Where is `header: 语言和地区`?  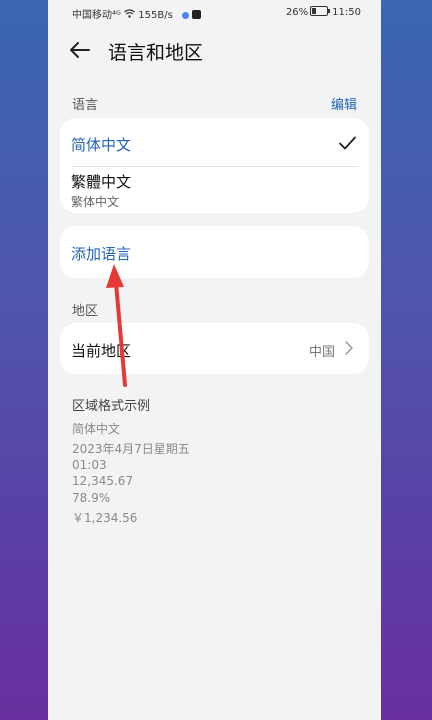 header: 语言和地区 is located at coordinates (214, 50).